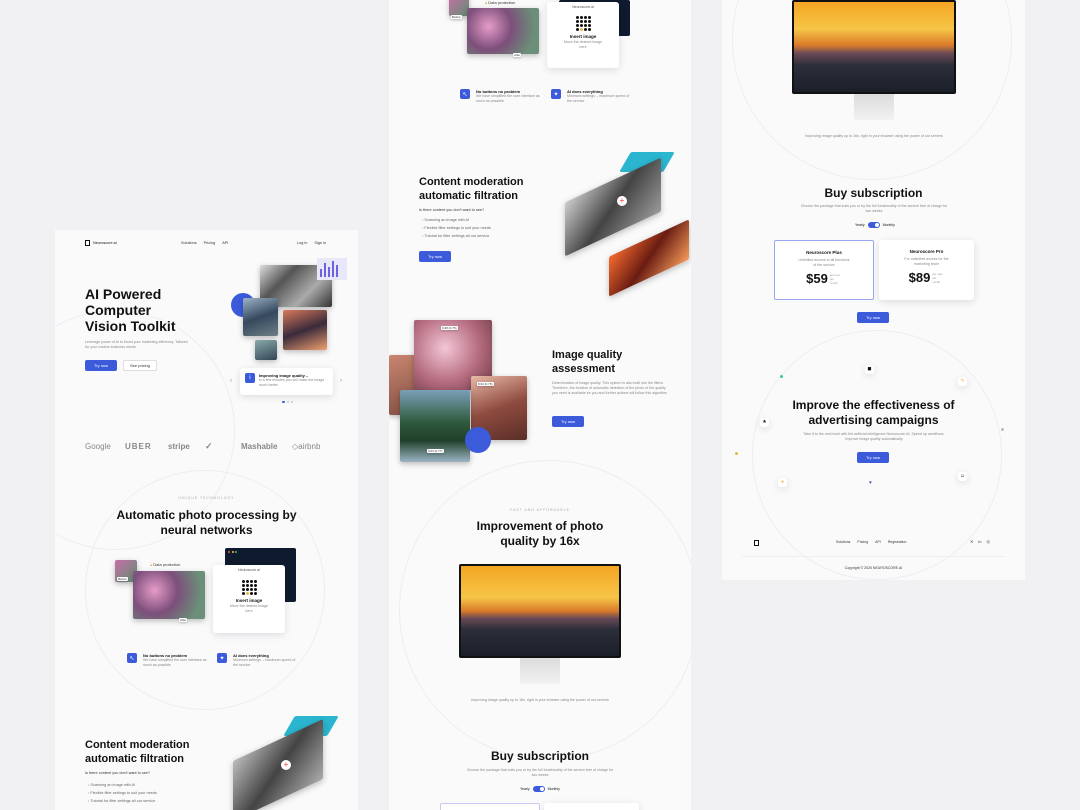 The image size is (1080, 810). What do you see at coordinates (919, 277) in the screenshot?
I see `plan-price: $89` at bounding box center [919, 277].